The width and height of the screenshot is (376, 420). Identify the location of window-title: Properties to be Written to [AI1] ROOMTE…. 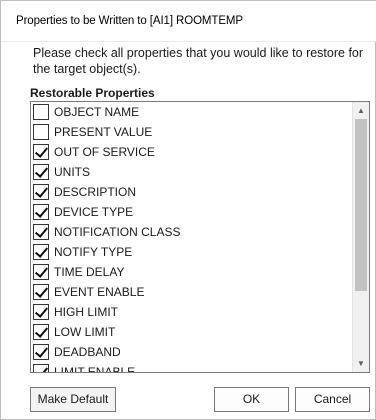
(129, 21).